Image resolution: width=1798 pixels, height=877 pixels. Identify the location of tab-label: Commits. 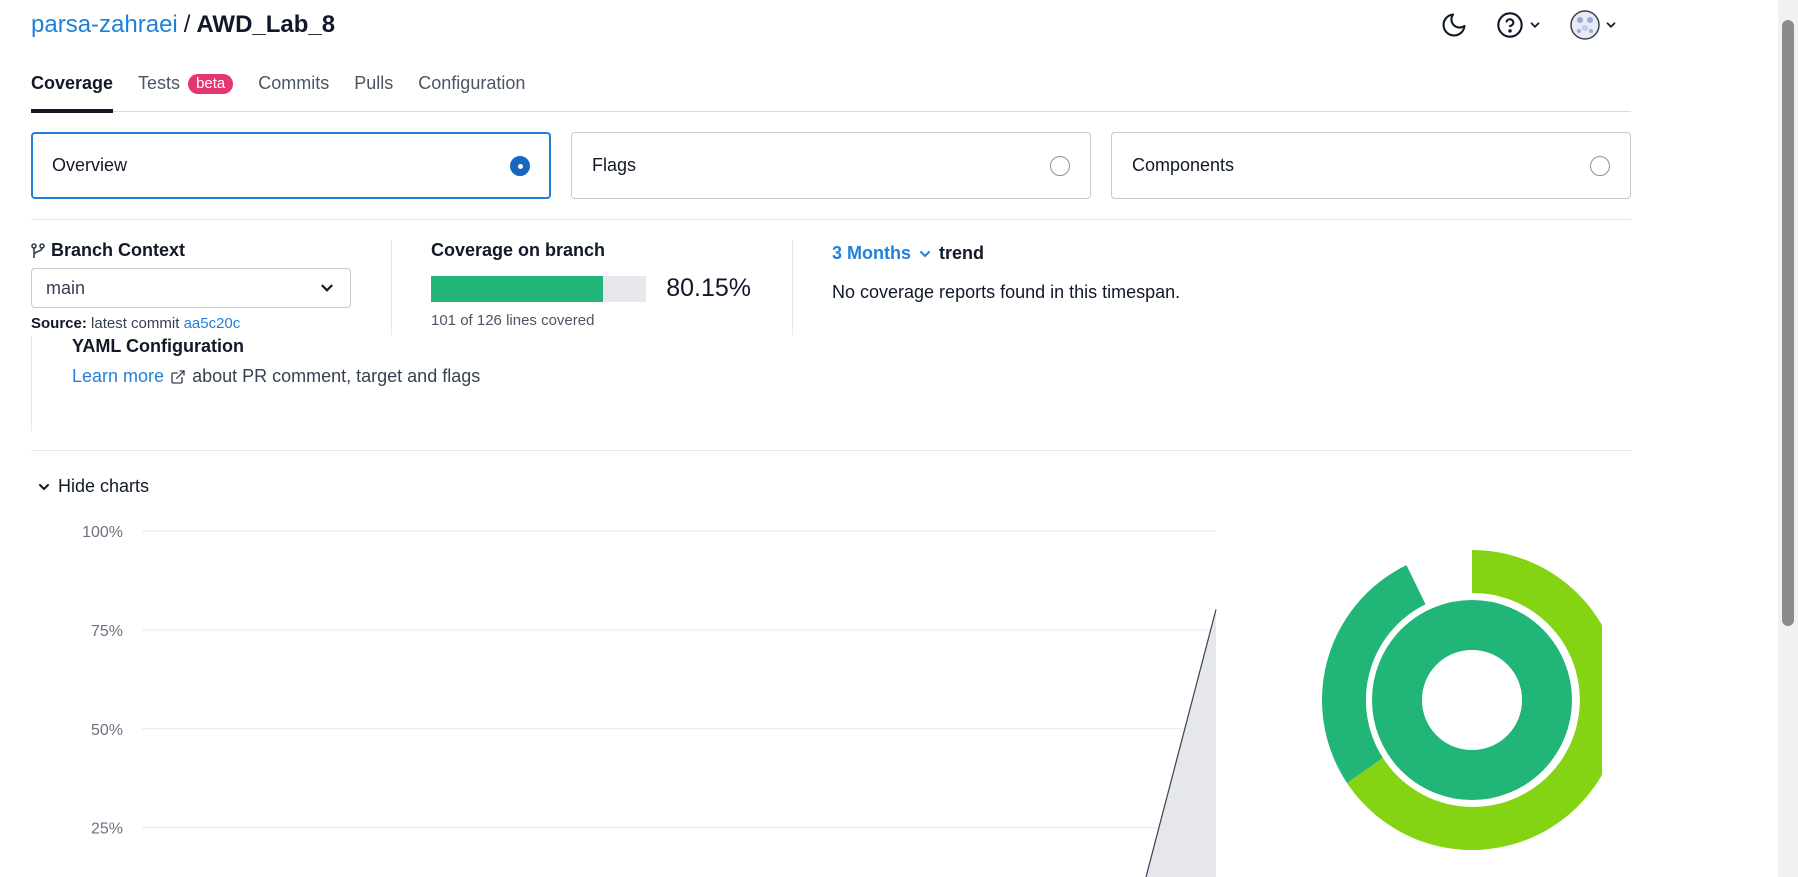
(294, 83).